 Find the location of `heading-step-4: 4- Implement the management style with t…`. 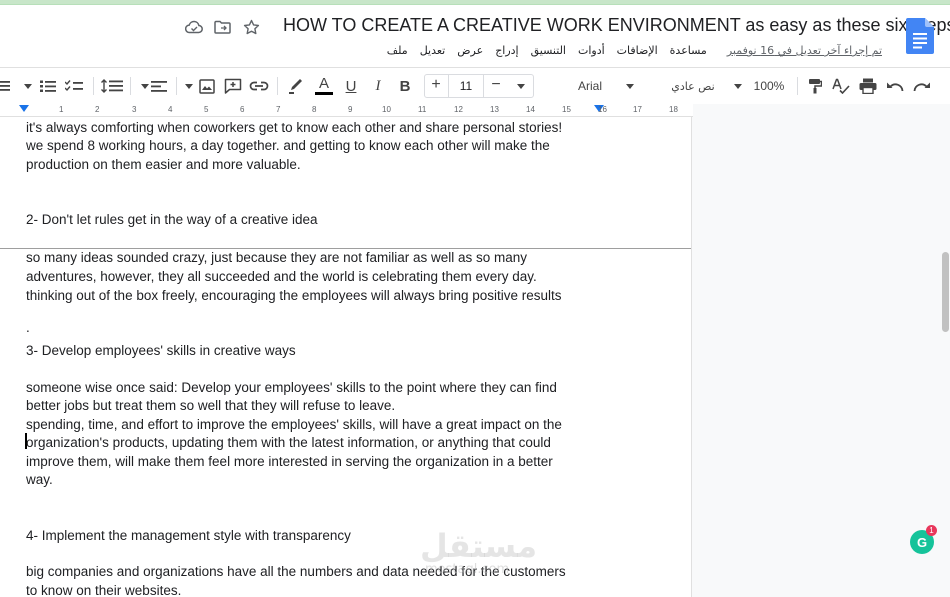

heading-step-4: 4- Implement the management style with t… is located at coordinates (188, 535).